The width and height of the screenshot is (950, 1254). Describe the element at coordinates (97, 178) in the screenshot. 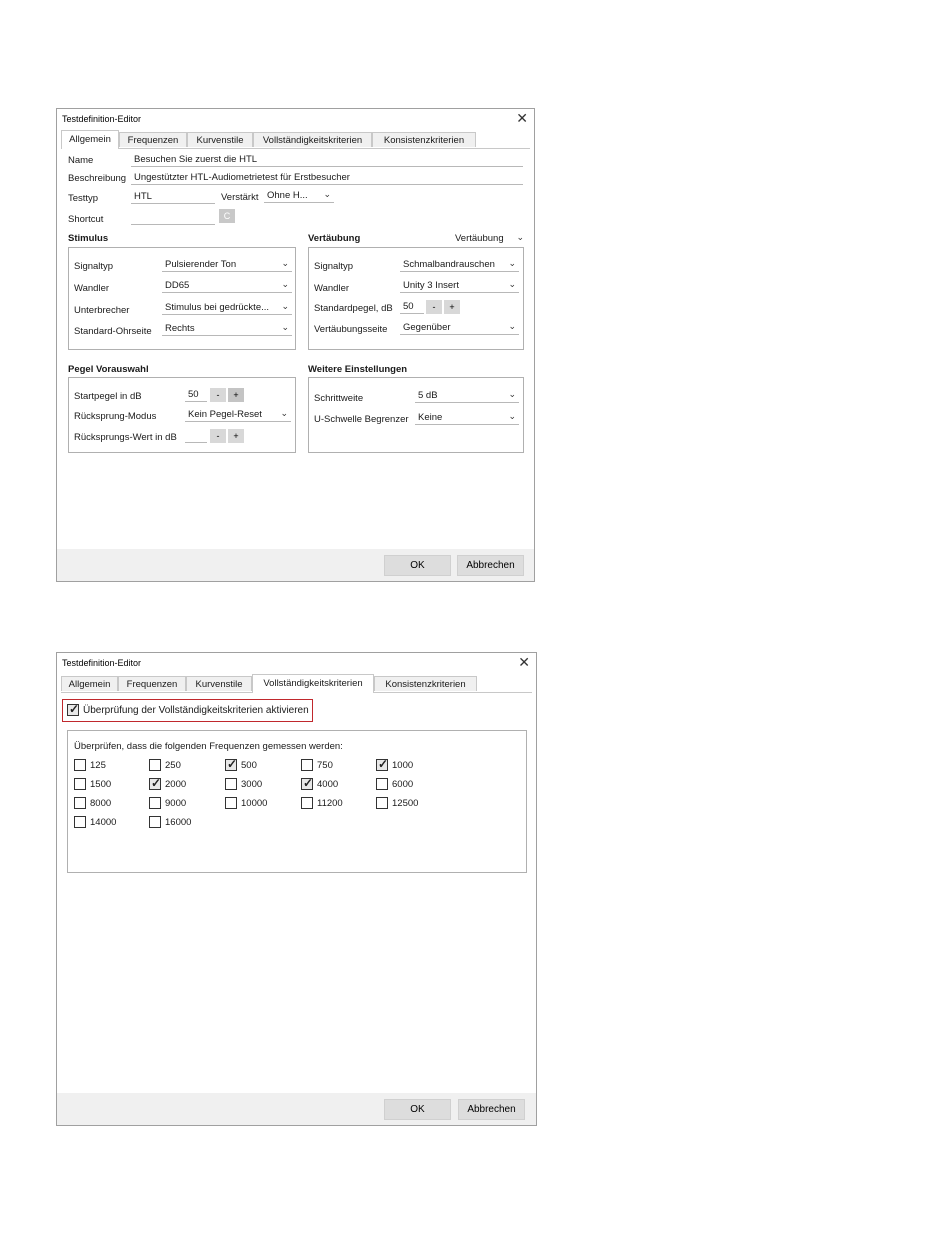

I see `beschreibung-label: Beschreibung` at that location.